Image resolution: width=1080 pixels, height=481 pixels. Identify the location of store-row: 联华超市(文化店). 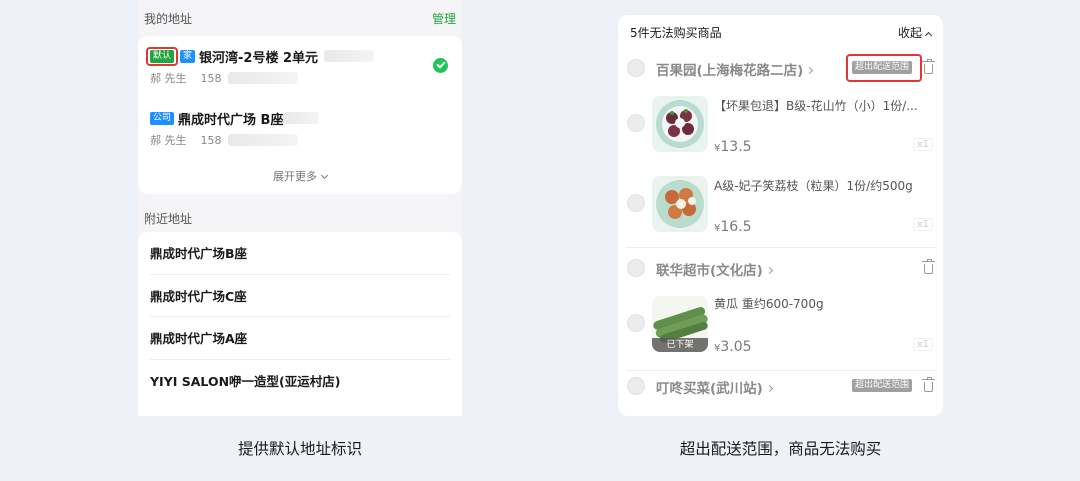
(780, 268).